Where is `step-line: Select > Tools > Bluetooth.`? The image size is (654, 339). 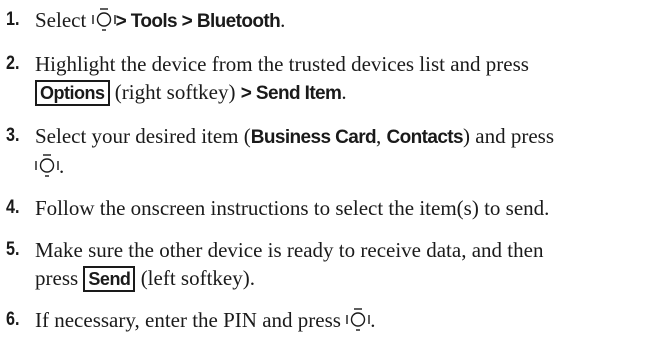
step-line: Select > Tools > Bluetooth. is located at coordinates (340, 21).